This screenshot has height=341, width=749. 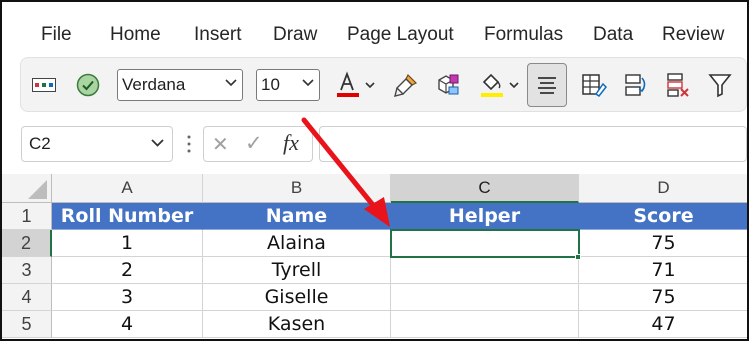 I want to click on conditional-format-icon, so click(x=594, y=86).